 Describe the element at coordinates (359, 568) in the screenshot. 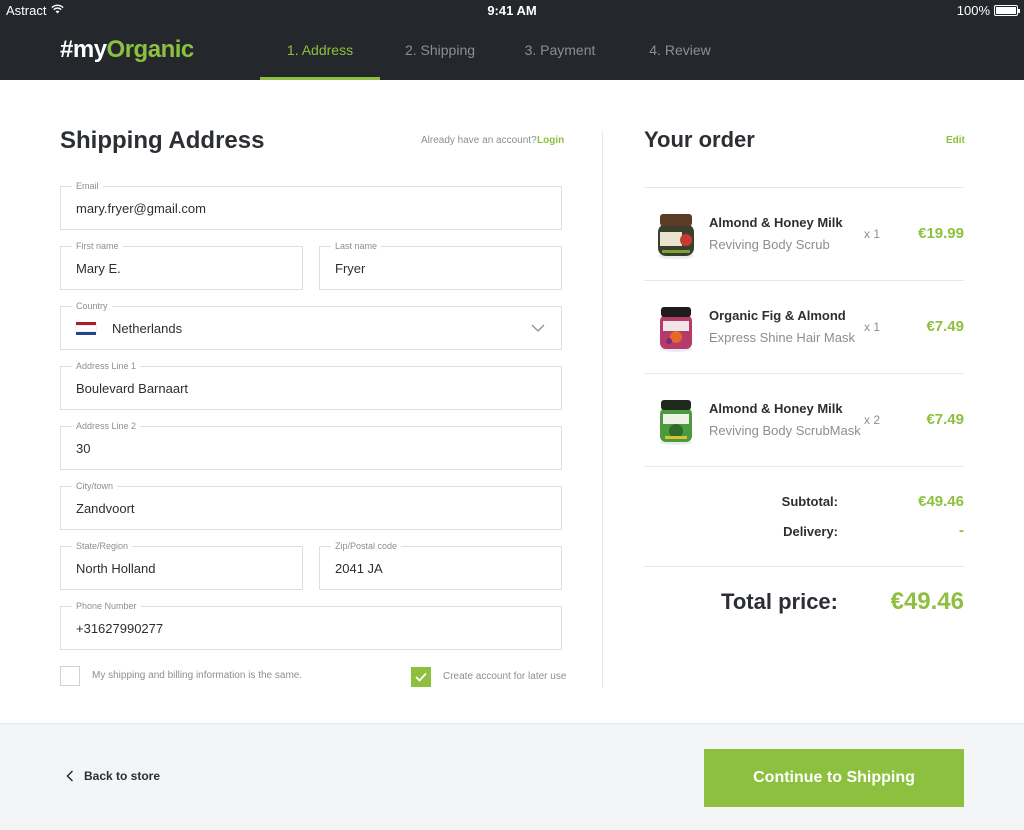

I see `zip-value: 2041 JA` at that location.